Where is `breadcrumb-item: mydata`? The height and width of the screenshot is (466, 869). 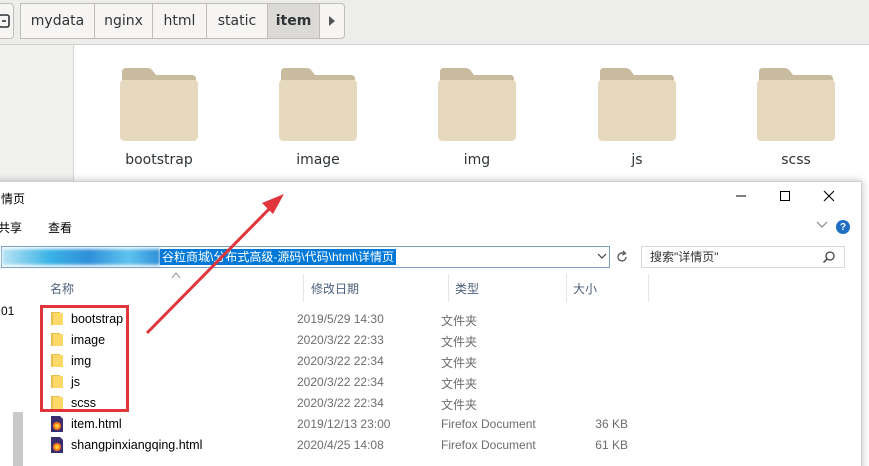
breadcrumb-item: mydata is located at coordinates (57, 21).